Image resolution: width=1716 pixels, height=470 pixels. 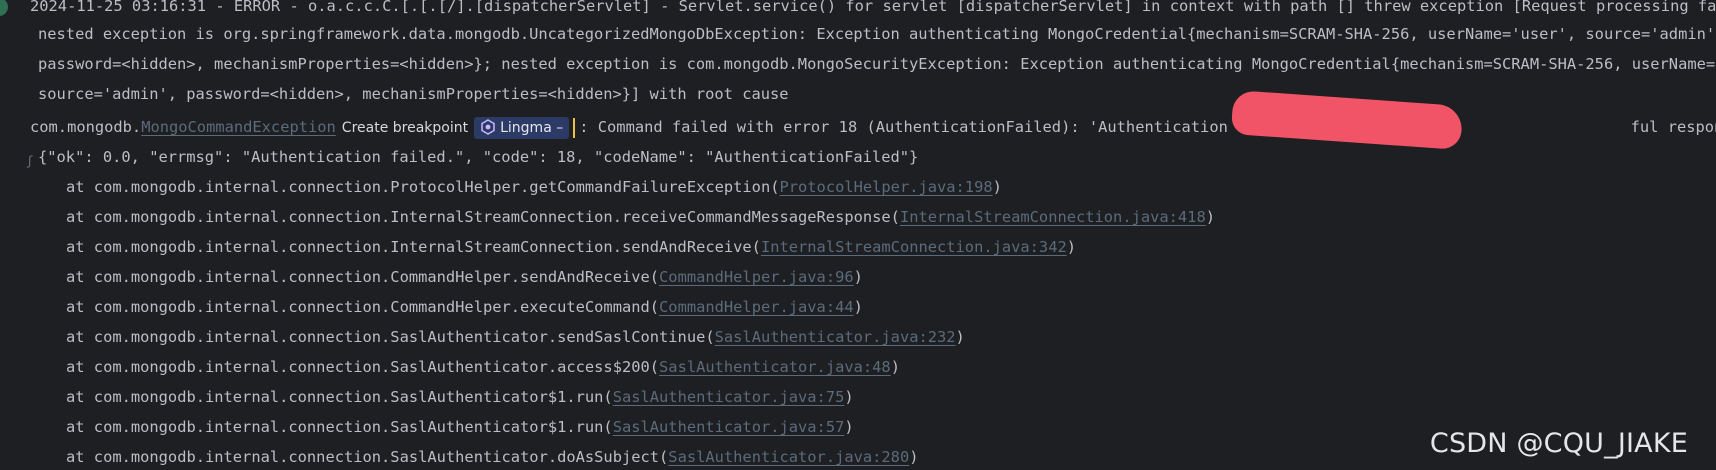 I want to click on redaction-mark, so click(x=1347, y=120).